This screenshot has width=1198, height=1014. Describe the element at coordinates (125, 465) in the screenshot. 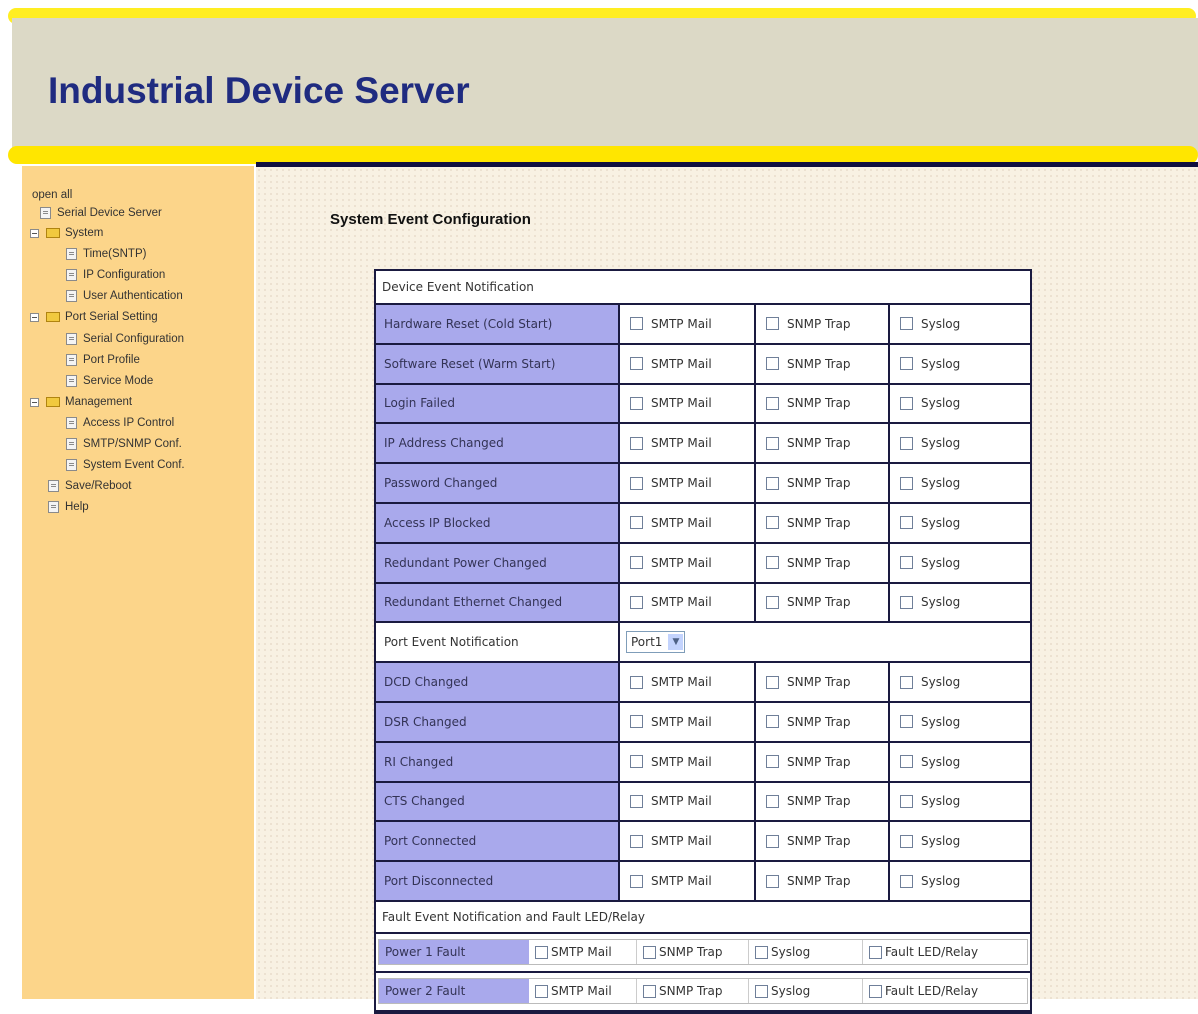

I see `sidebar-item-system-event-conf: System Event Conf.` at that location.